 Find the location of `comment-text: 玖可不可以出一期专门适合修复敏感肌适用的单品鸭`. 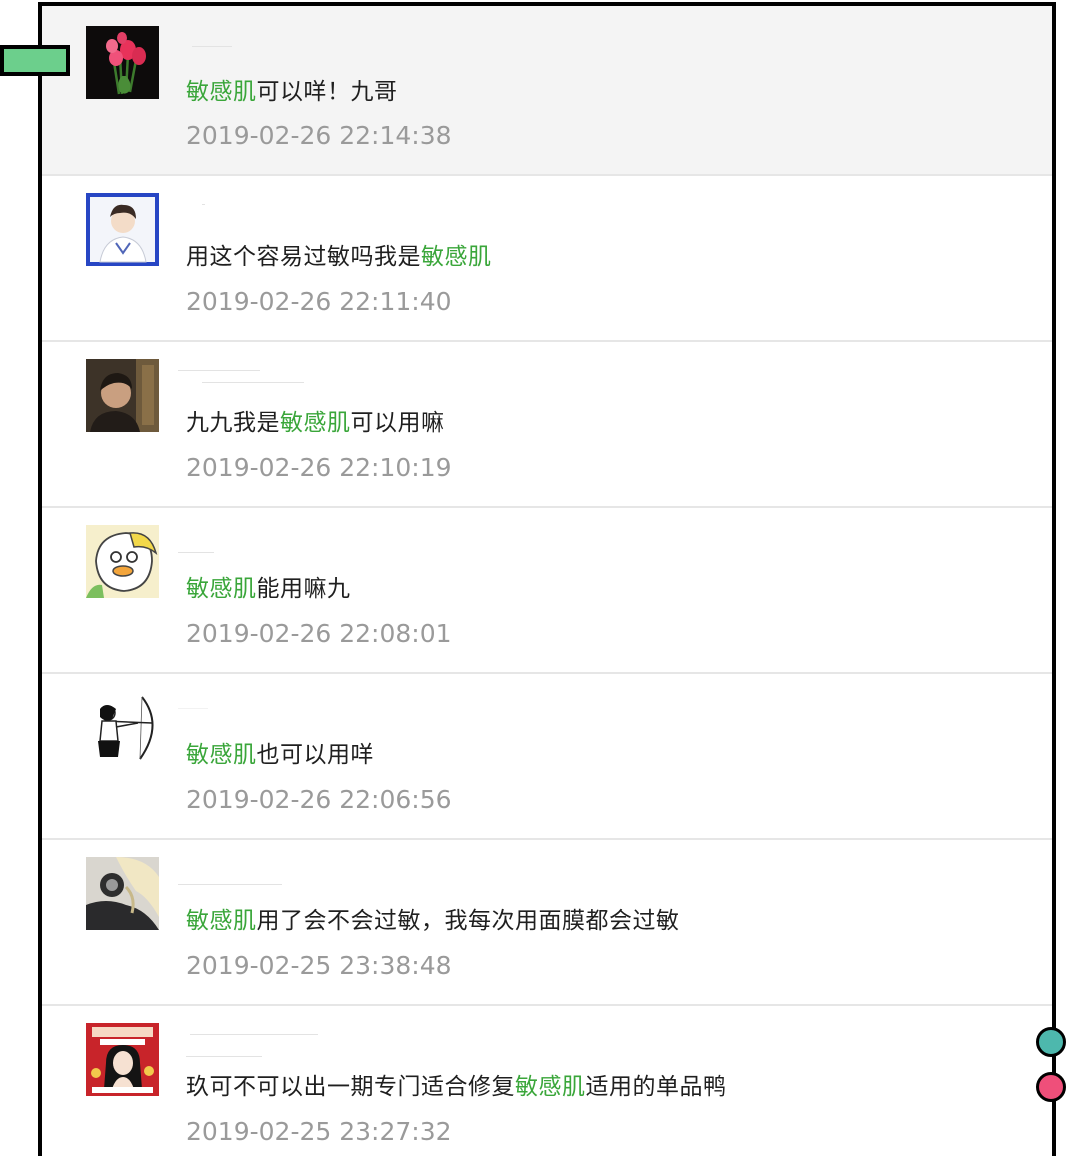

comment-text: 玖可不可以出一期专门适合修复敏感肌适用的单品鸭 is located at coordinates (456, 1087).